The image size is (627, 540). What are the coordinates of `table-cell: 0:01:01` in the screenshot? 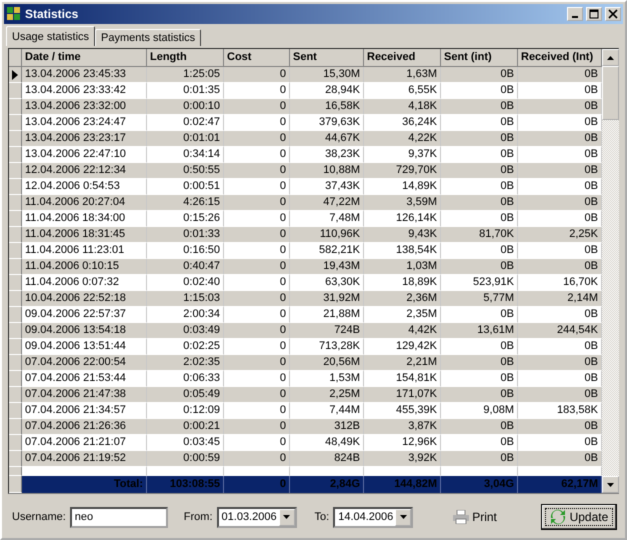 It's located at (185, 139).